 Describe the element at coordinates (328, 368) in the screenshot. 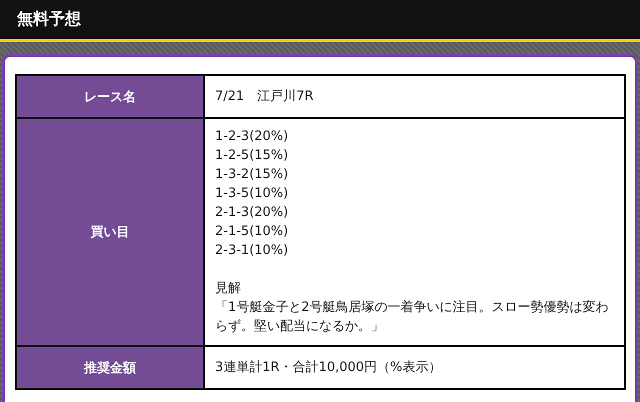

I see `table-cell-text: 3連単計1R・合計10,000円（%表示）` at that location.